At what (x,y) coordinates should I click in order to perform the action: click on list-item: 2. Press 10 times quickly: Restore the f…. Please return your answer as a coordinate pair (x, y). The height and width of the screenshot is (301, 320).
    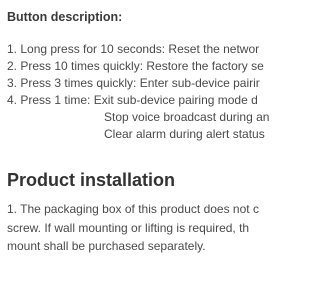
    Looking at the image, I should click on (135, 66).